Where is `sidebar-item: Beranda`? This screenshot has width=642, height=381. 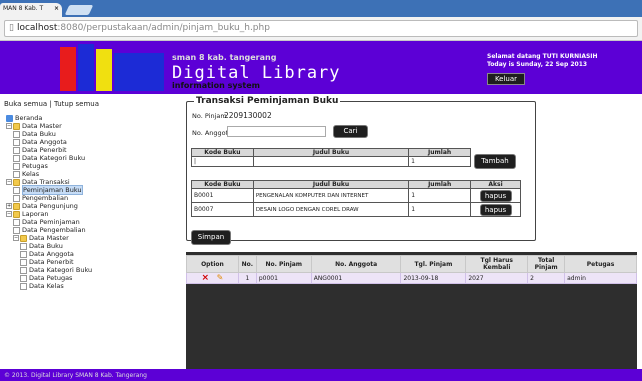 sidebar-item: Beranda is located at coordinates (24, 118).